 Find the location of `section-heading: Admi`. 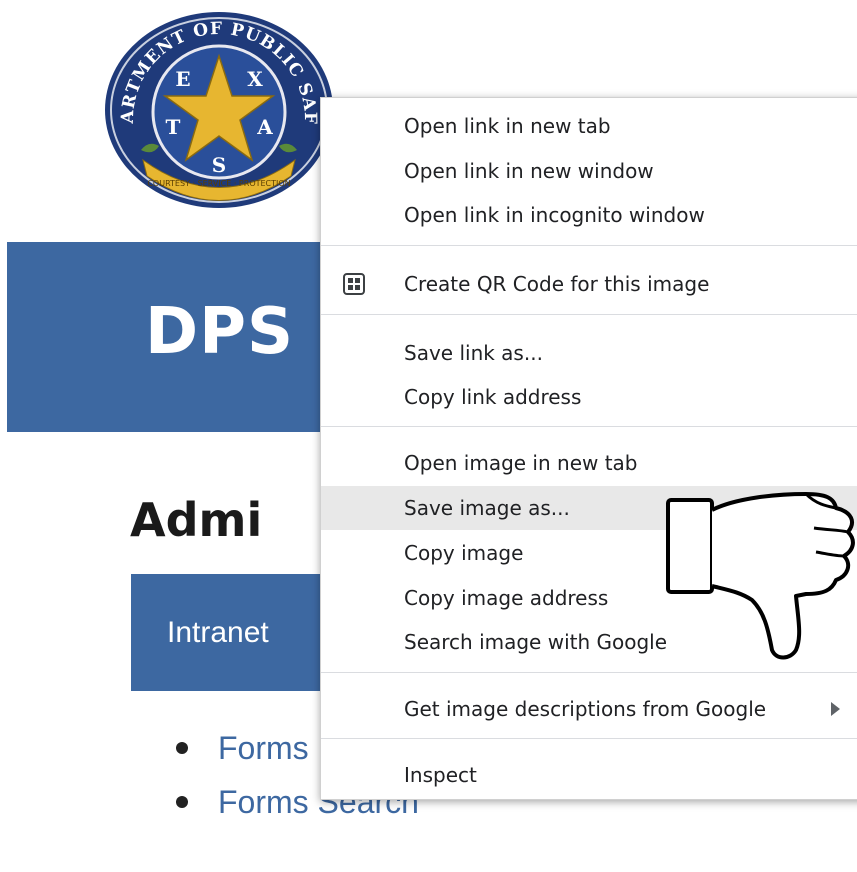

section-heading: Admi is located at coordinates (196, 520).